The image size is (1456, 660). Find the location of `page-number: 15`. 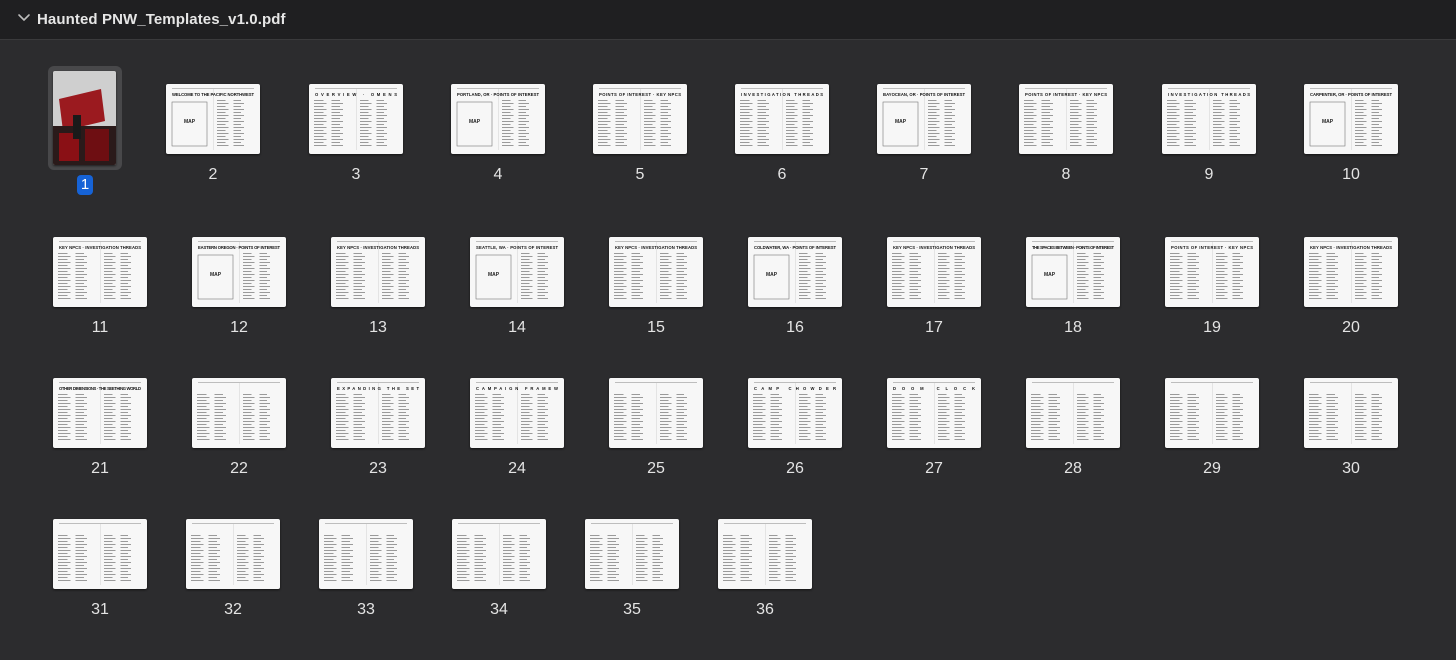

page-number: 15 is located at coordinates (656, 328).